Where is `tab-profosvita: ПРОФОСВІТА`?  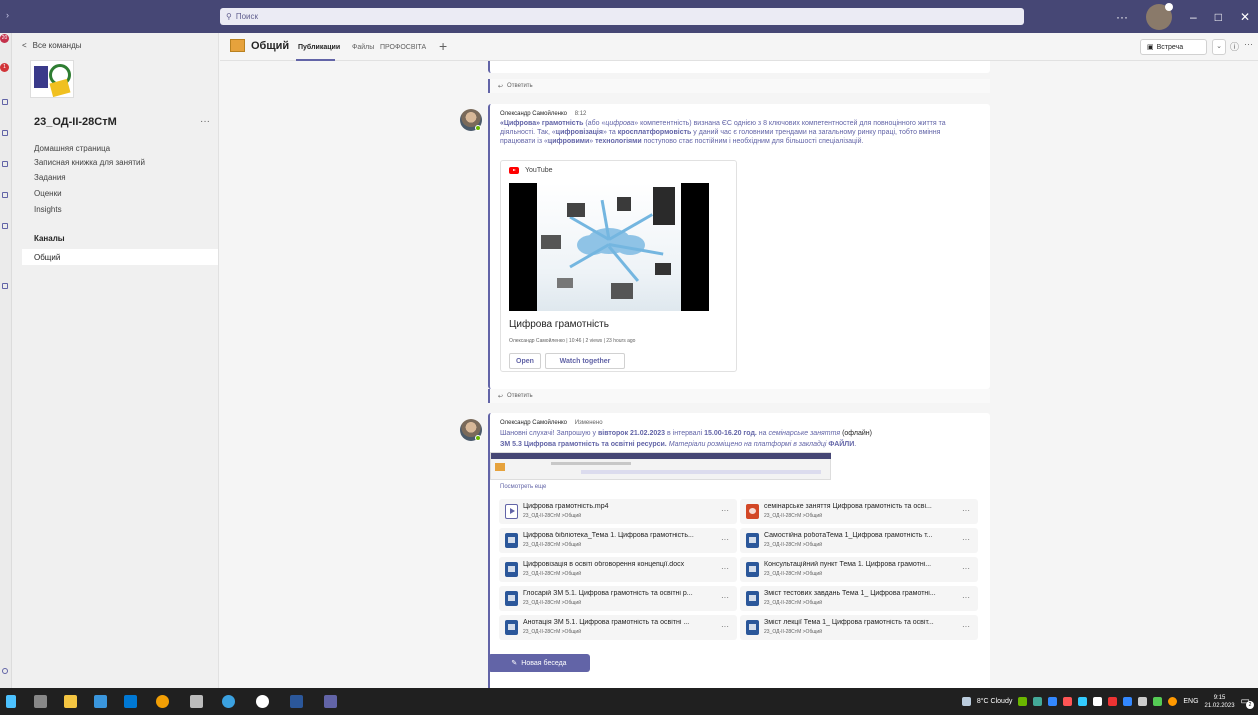
tab-profosvita: ПРОФОСВІТА is located at coordinates (403, 47).